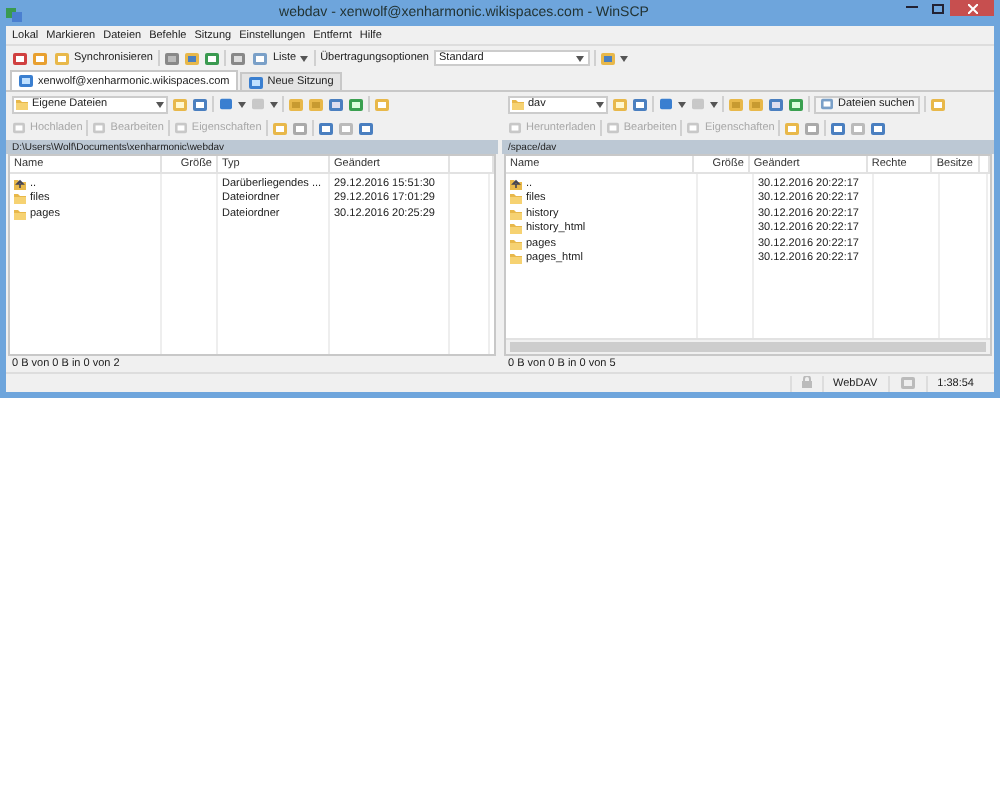 The image size is (1000, 812). Describe the element at coordinates (972, 8) in the screenshot. I see `close-icon` at that location.